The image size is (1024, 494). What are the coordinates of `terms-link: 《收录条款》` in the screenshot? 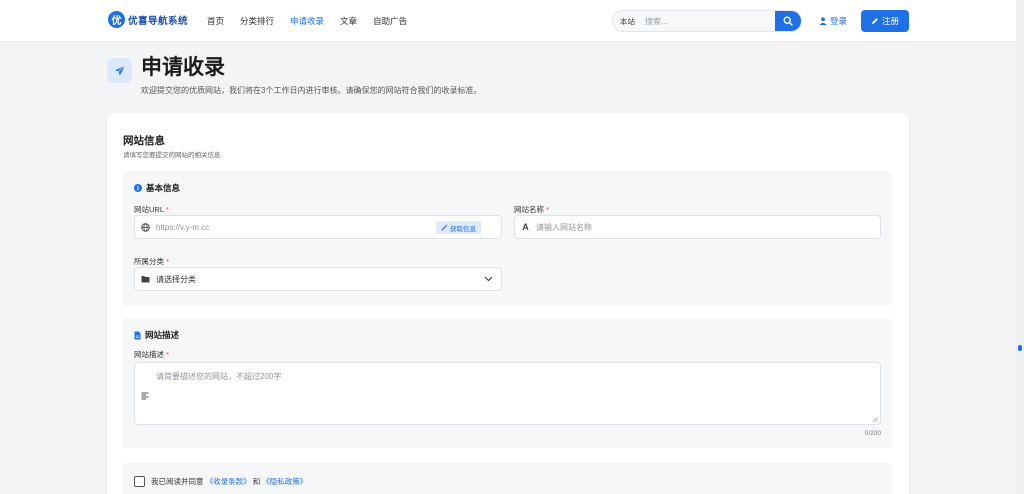 It's located at (228, 481).